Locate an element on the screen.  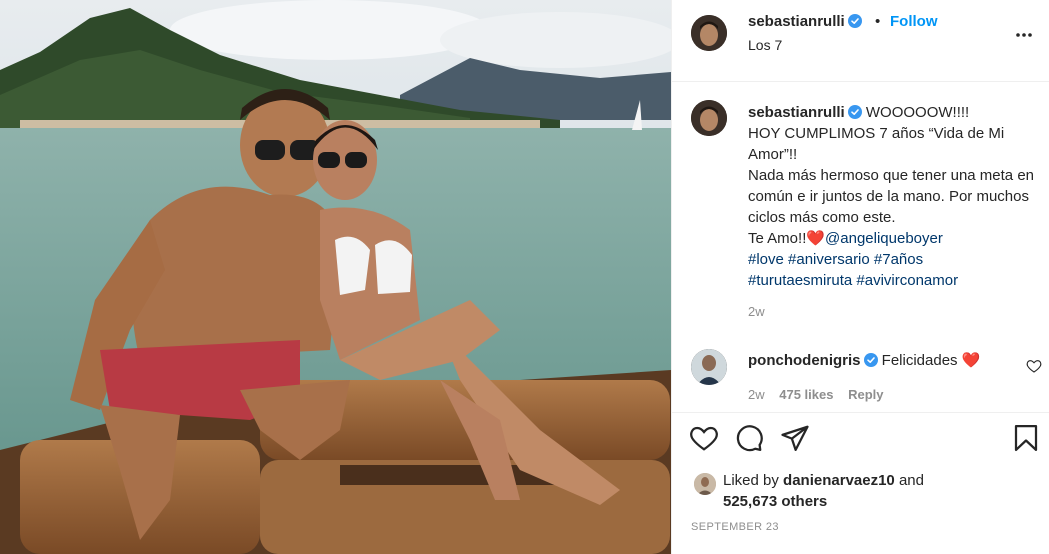
hashtags-line-1: #love #aniversario #7años is located at coordinates (835, 259).